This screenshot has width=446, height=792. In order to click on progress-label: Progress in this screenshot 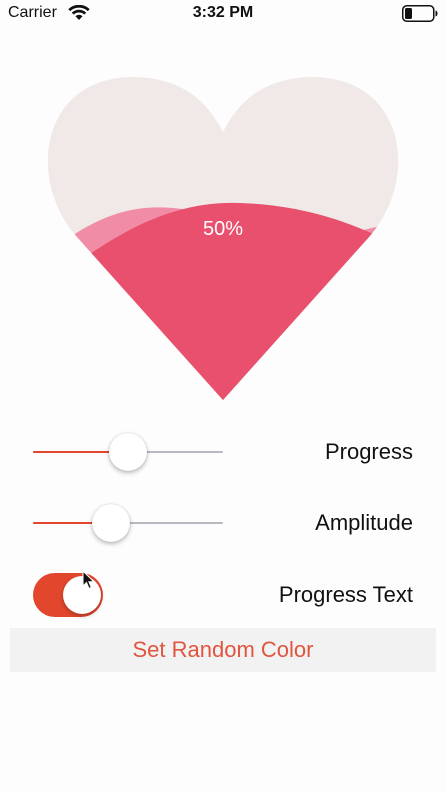, I will do `click(368, 451)`.